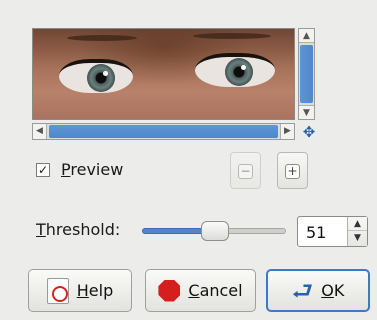  I want to click on scroll-right-icon: ▶, so click(287, 131).